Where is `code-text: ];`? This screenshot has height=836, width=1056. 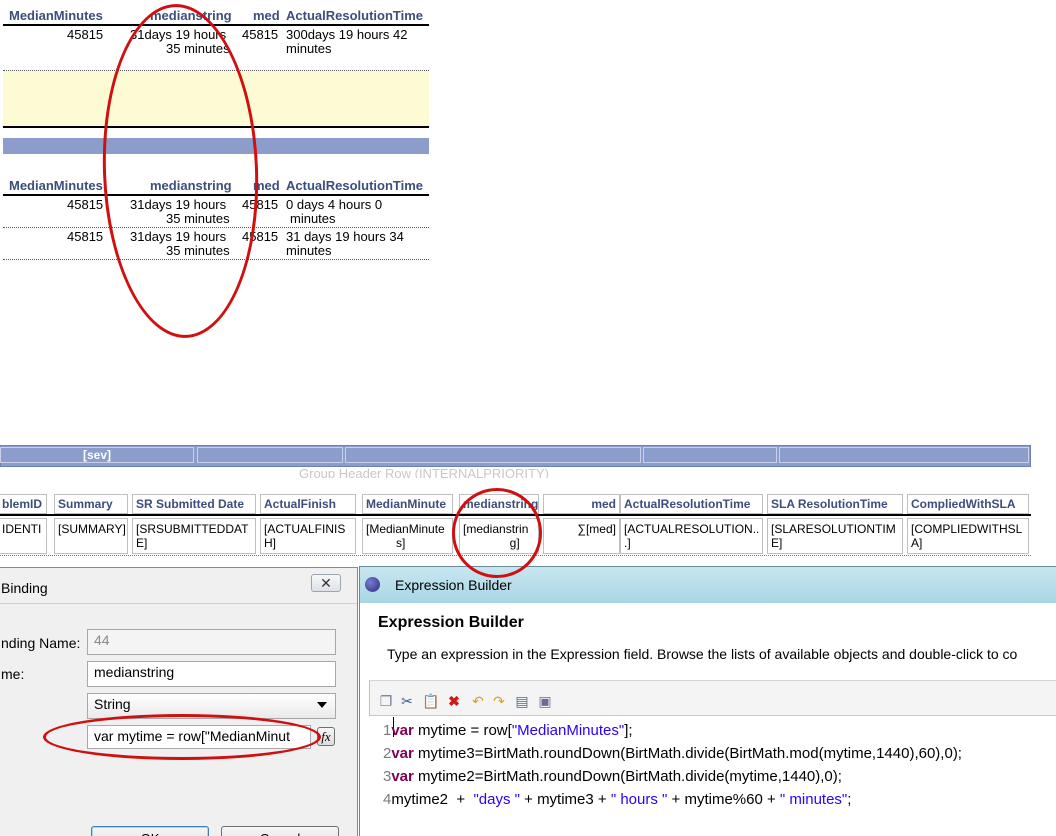
code-text: ]; is located at coordinates (628, 730).